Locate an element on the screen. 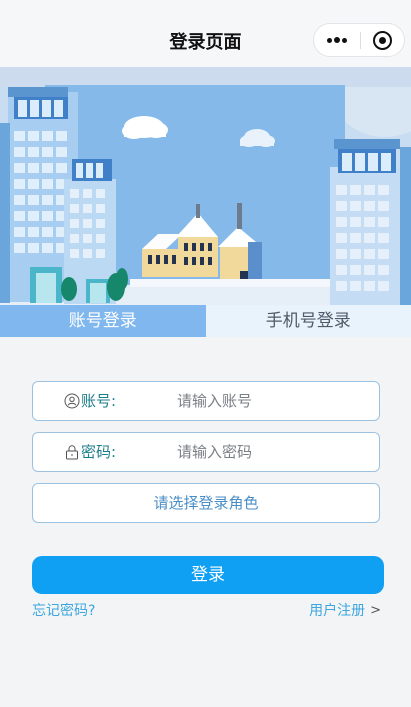 The height and width of the screenshot is (707, 411). login-tabs: 账号登录 手机号登录 is located at coordinates (205, 321).